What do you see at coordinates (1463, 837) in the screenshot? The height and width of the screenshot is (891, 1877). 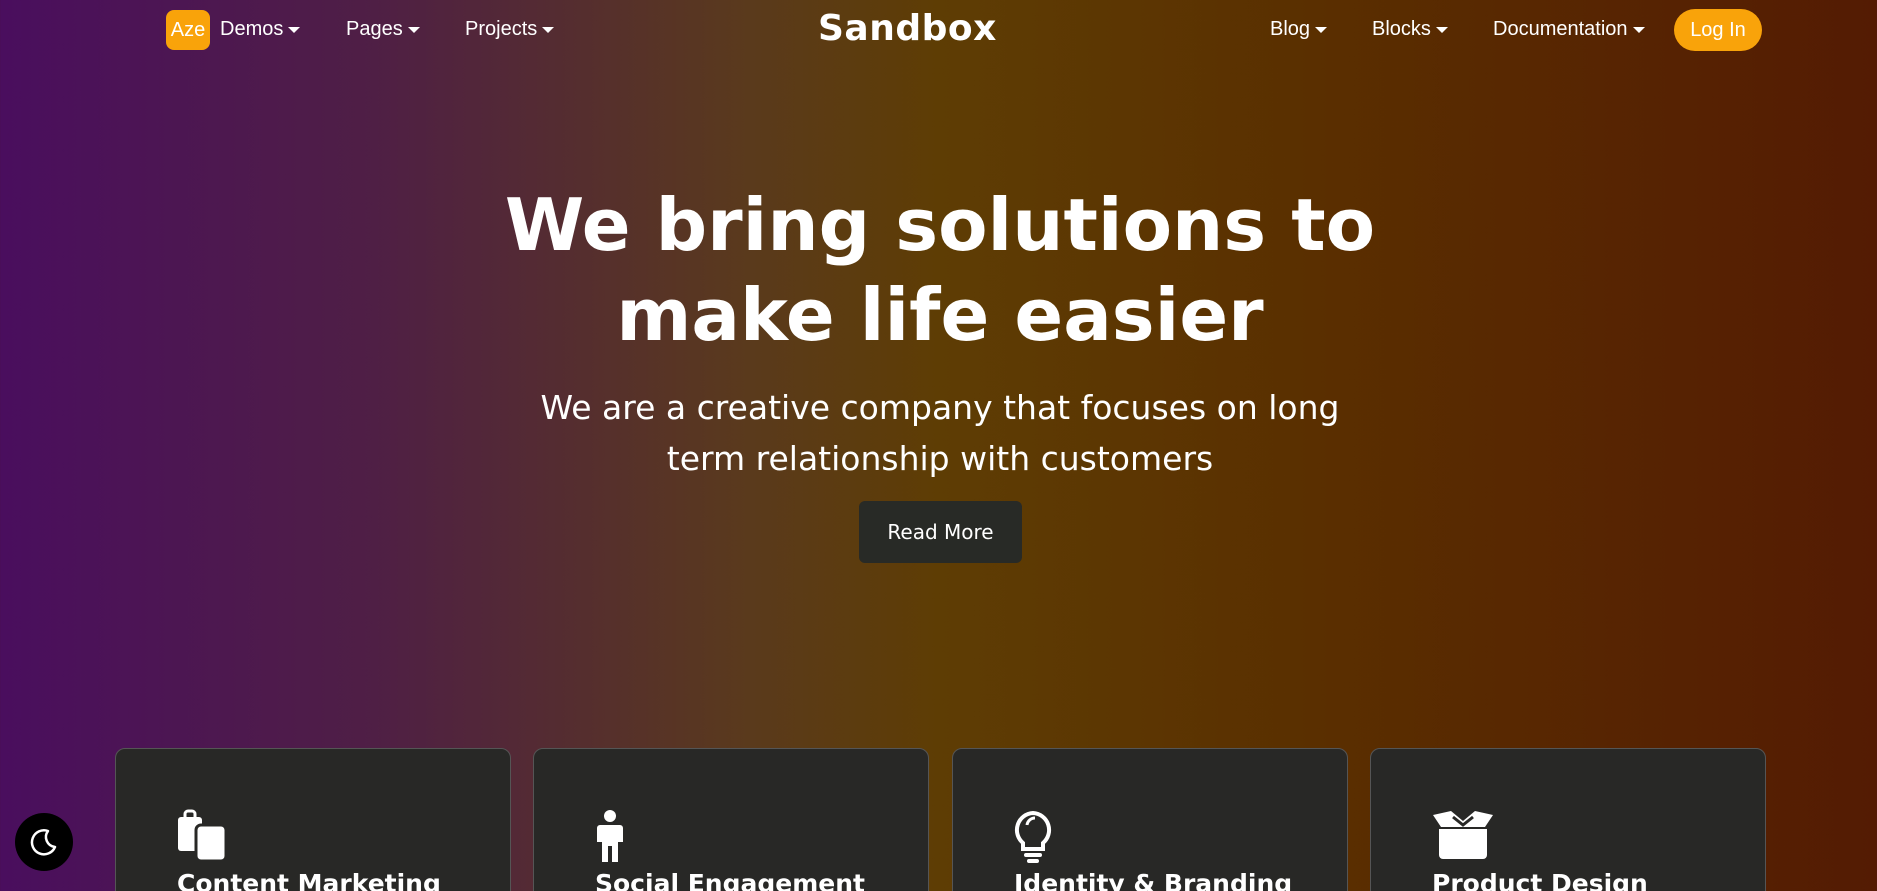 I see `box-icon` at bounding box center [1463, 837].